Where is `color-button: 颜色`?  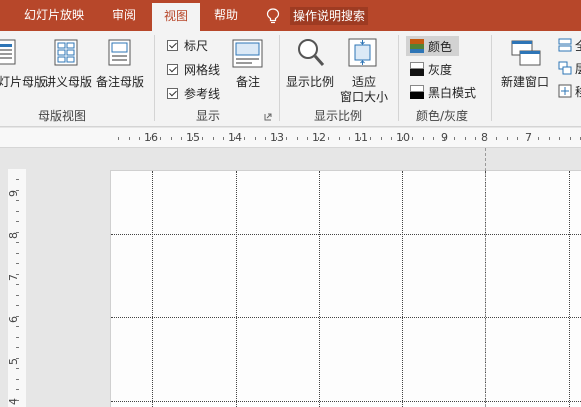 color-button: 颜色 is located at coordinates (440, 46).